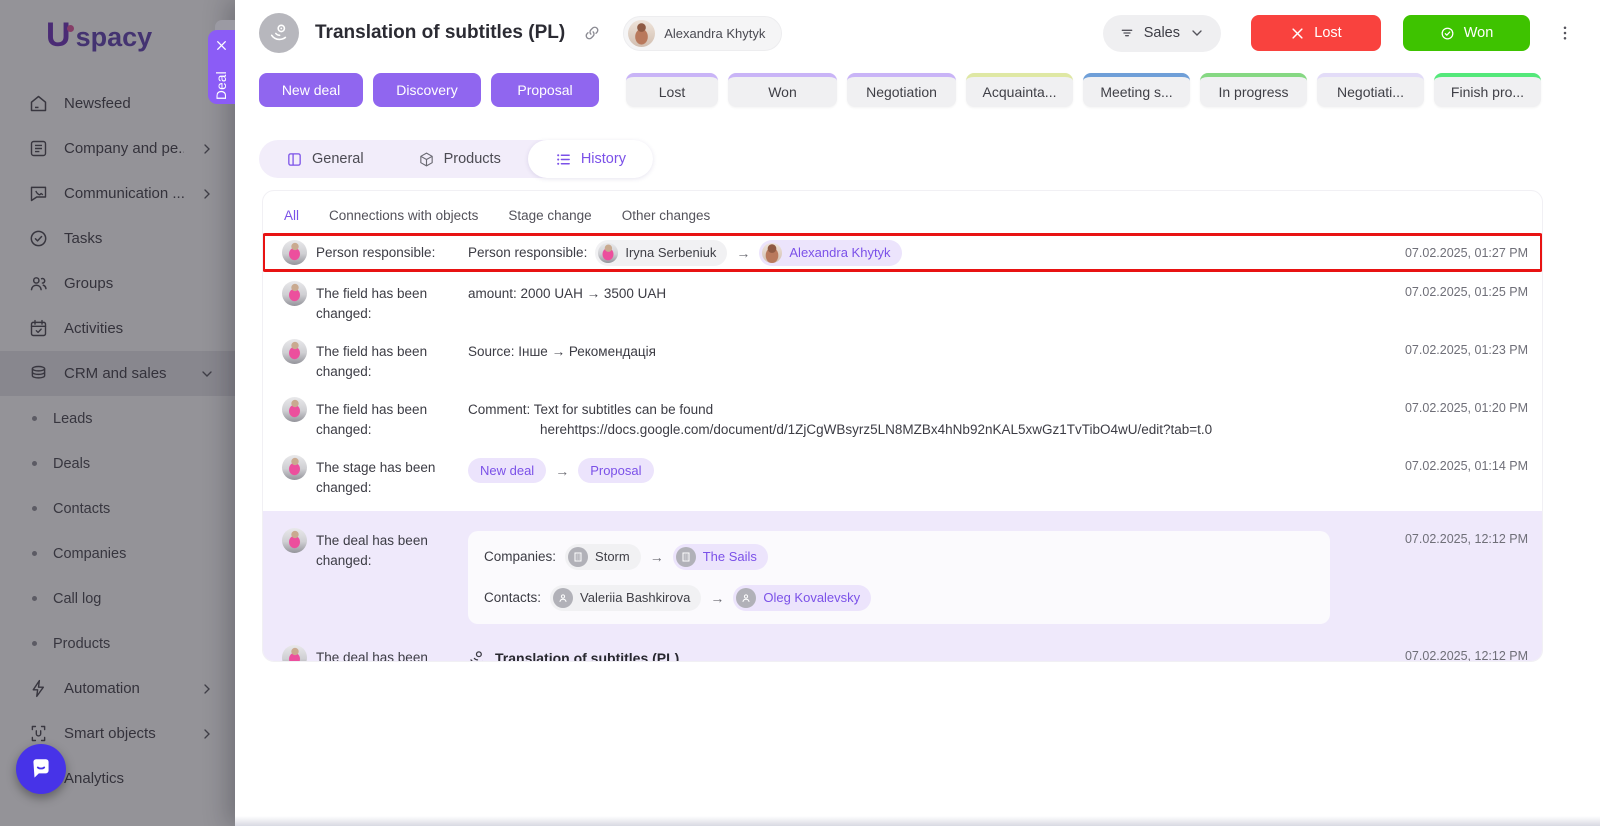  I want to click on won-button-label: Won, so click(1478, 33).